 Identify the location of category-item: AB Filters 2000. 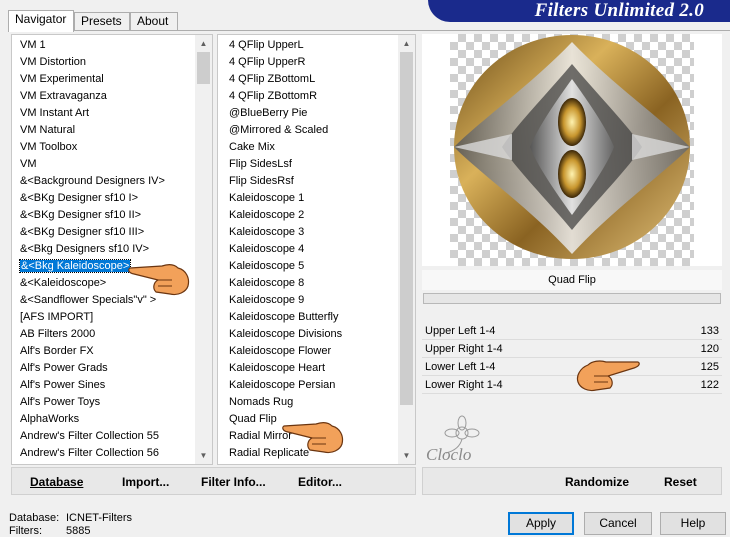
(103, 334).